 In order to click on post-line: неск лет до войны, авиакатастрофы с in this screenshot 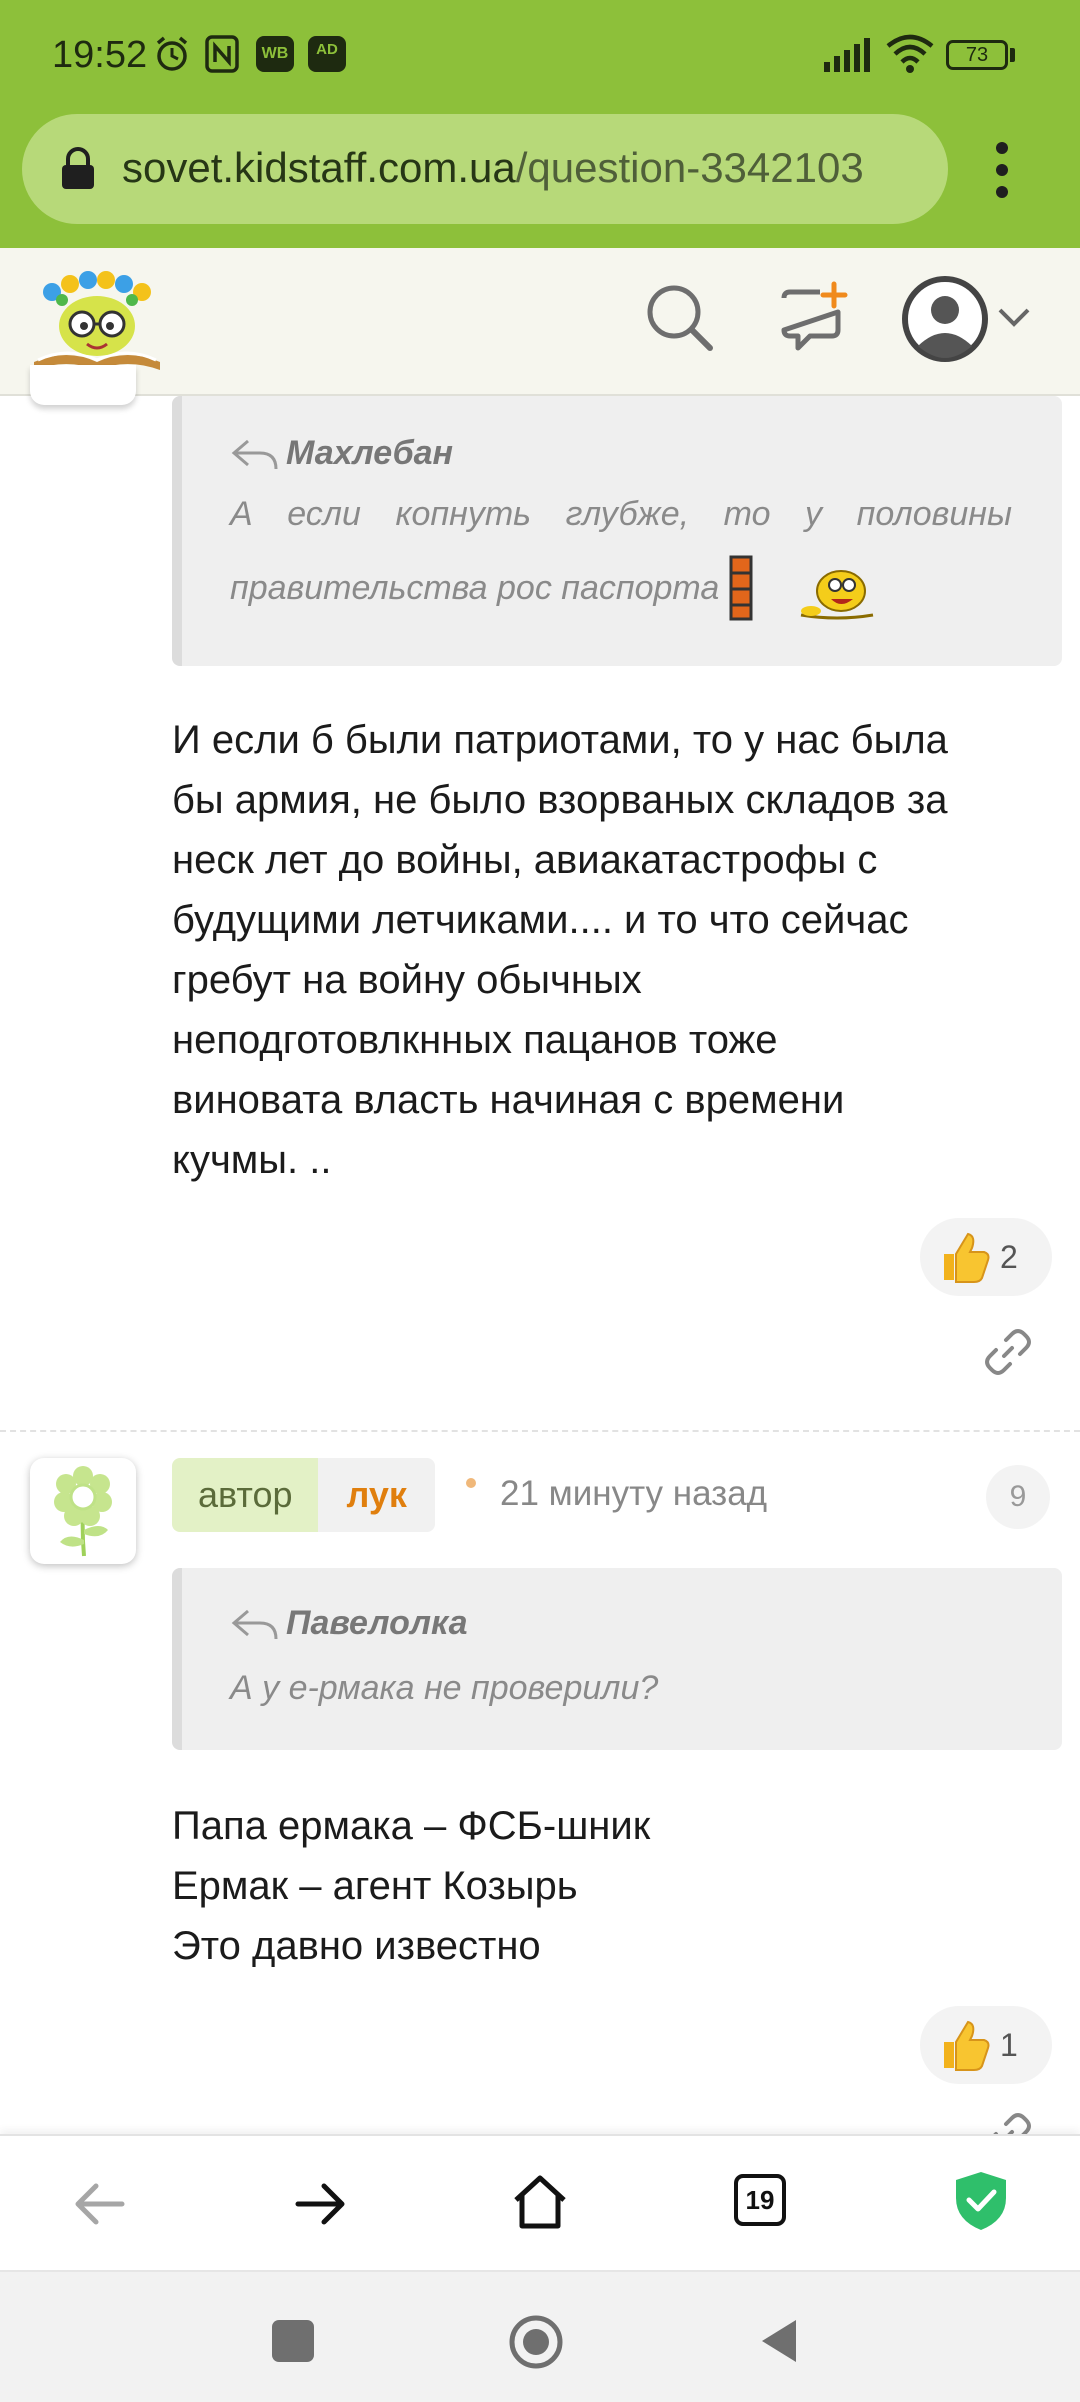, I will do `click(525, 860)`.